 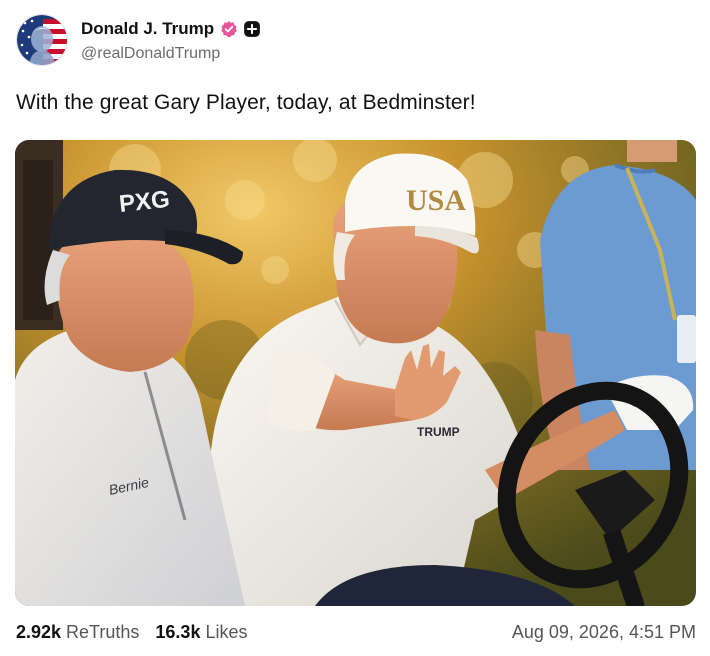 What do you see at coordinates (604, 632) in the screenshot?
I see `post-timestamp: Aug 09, 2026, 4:51 PM` at bounding box center [604, 632].